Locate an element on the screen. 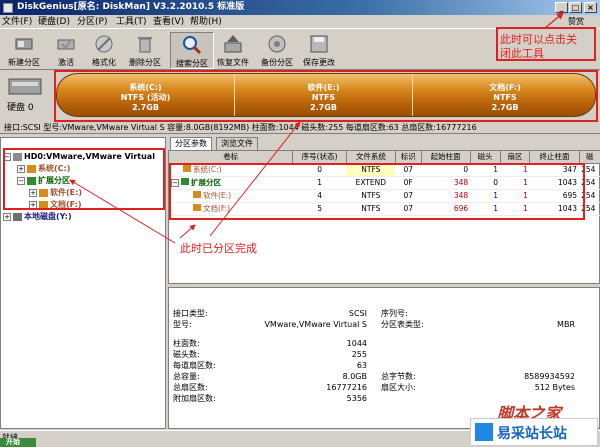  arrow-to-tree is located at coordinates (122, 211).